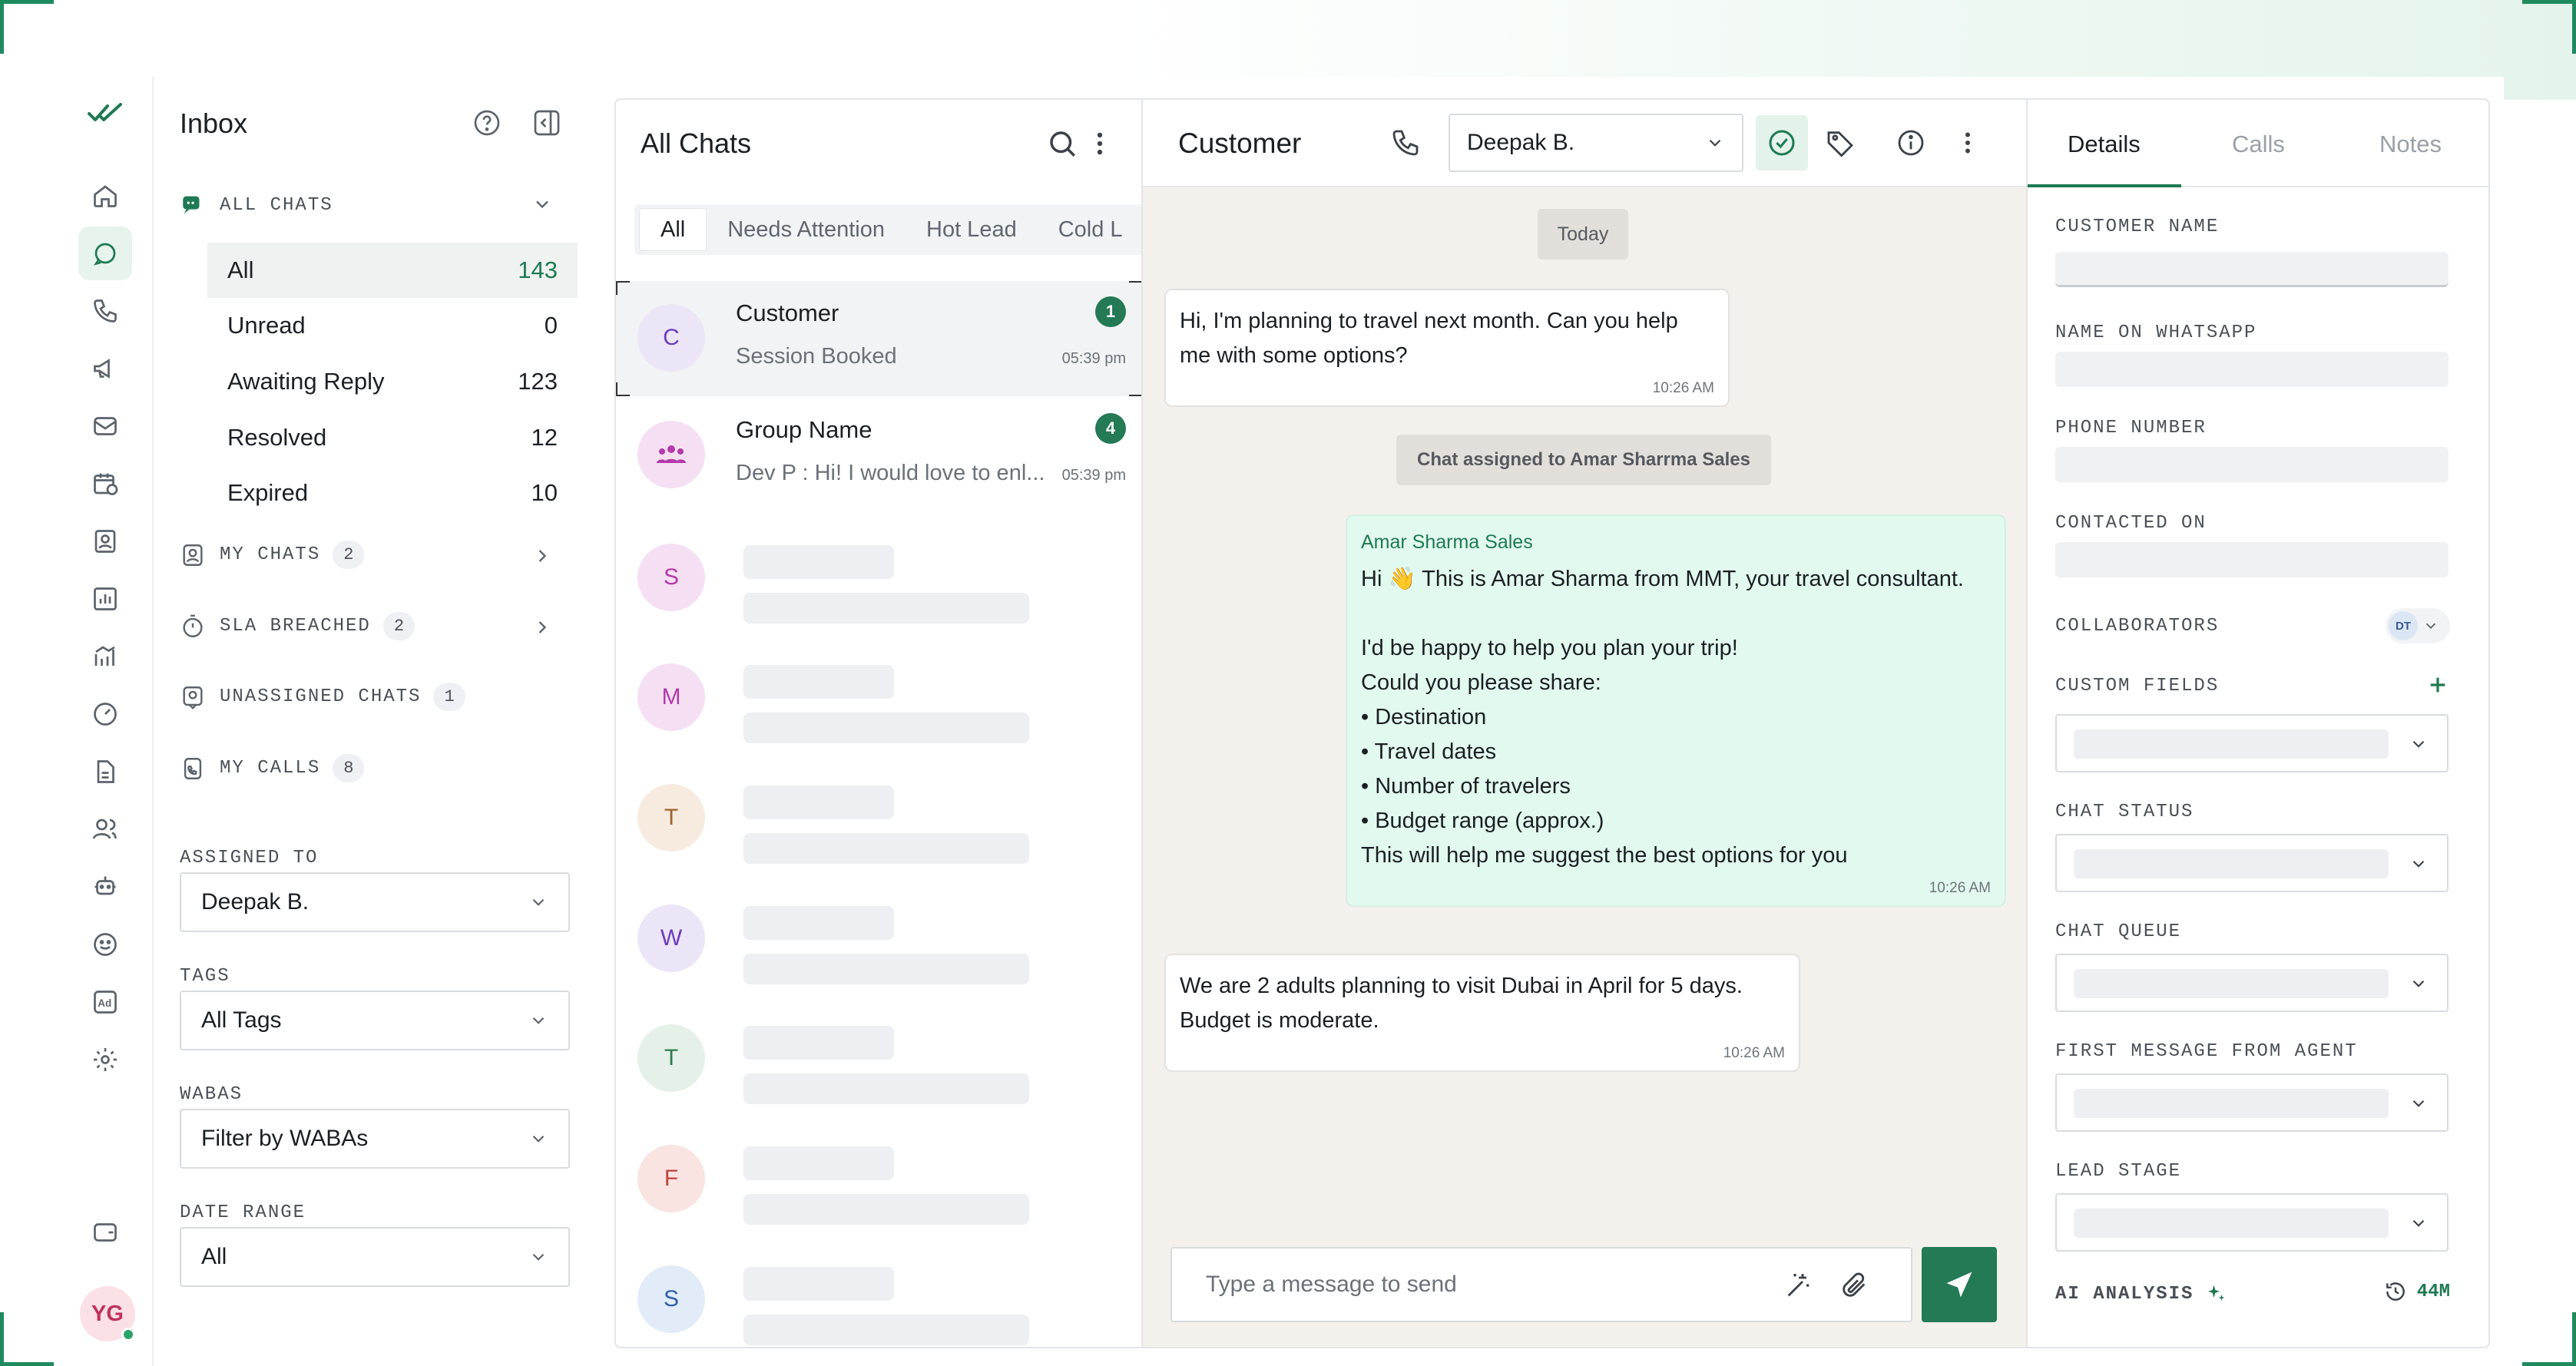 The image size is (2576, 1366). What do you see at coordinates (105, 772) in the screenshot?
I see `document-icon` at bounding box center [105, 772].